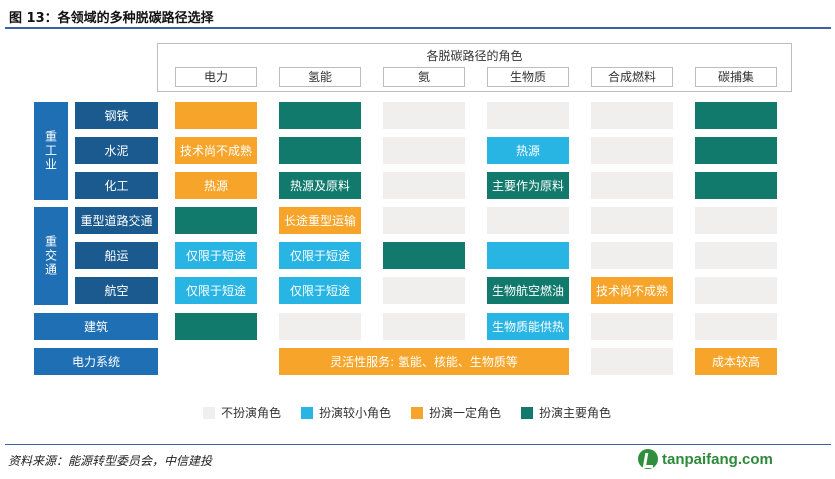 The height and width of the screenshot is (479, 835). Describe the element at coordinates (424, 185) in the screenshot. I see `cell-chemicals-ammonia` at that location.